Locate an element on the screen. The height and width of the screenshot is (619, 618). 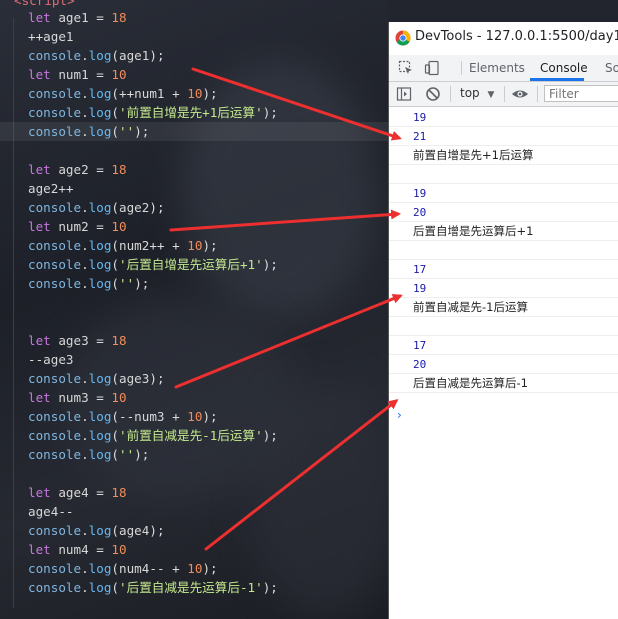
devtools-titlebar: DevTools - 127.0.0.1:5500/day1/inde is located at coordinates (503, 38).